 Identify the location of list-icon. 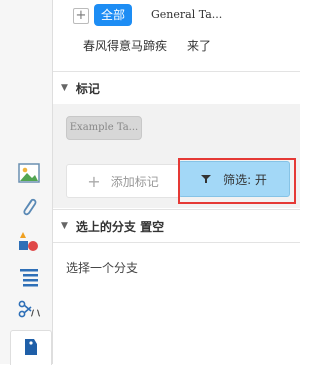
(29, 277).